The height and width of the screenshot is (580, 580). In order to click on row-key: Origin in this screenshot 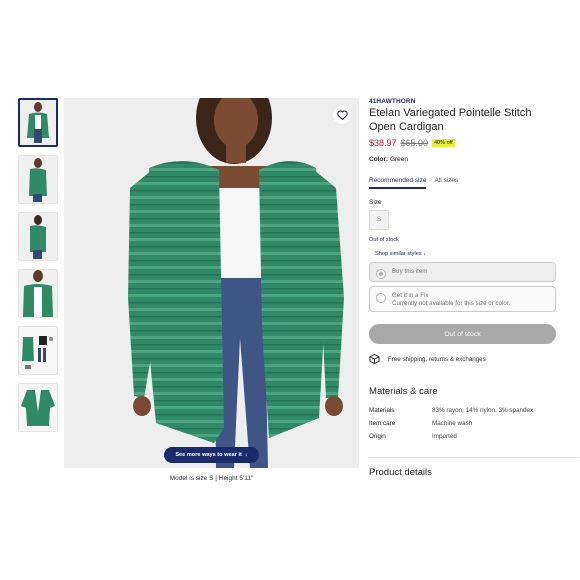, I will do `click(377, 436)`.